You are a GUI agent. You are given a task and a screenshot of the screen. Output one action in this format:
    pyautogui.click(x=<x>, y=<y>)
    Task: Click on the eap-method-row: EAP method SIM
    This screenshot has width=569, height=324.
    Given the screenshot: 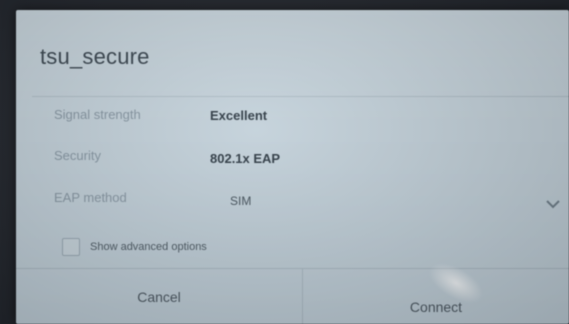 What is the action you would take?
    pyautogui.click(x=152, y=199)
    